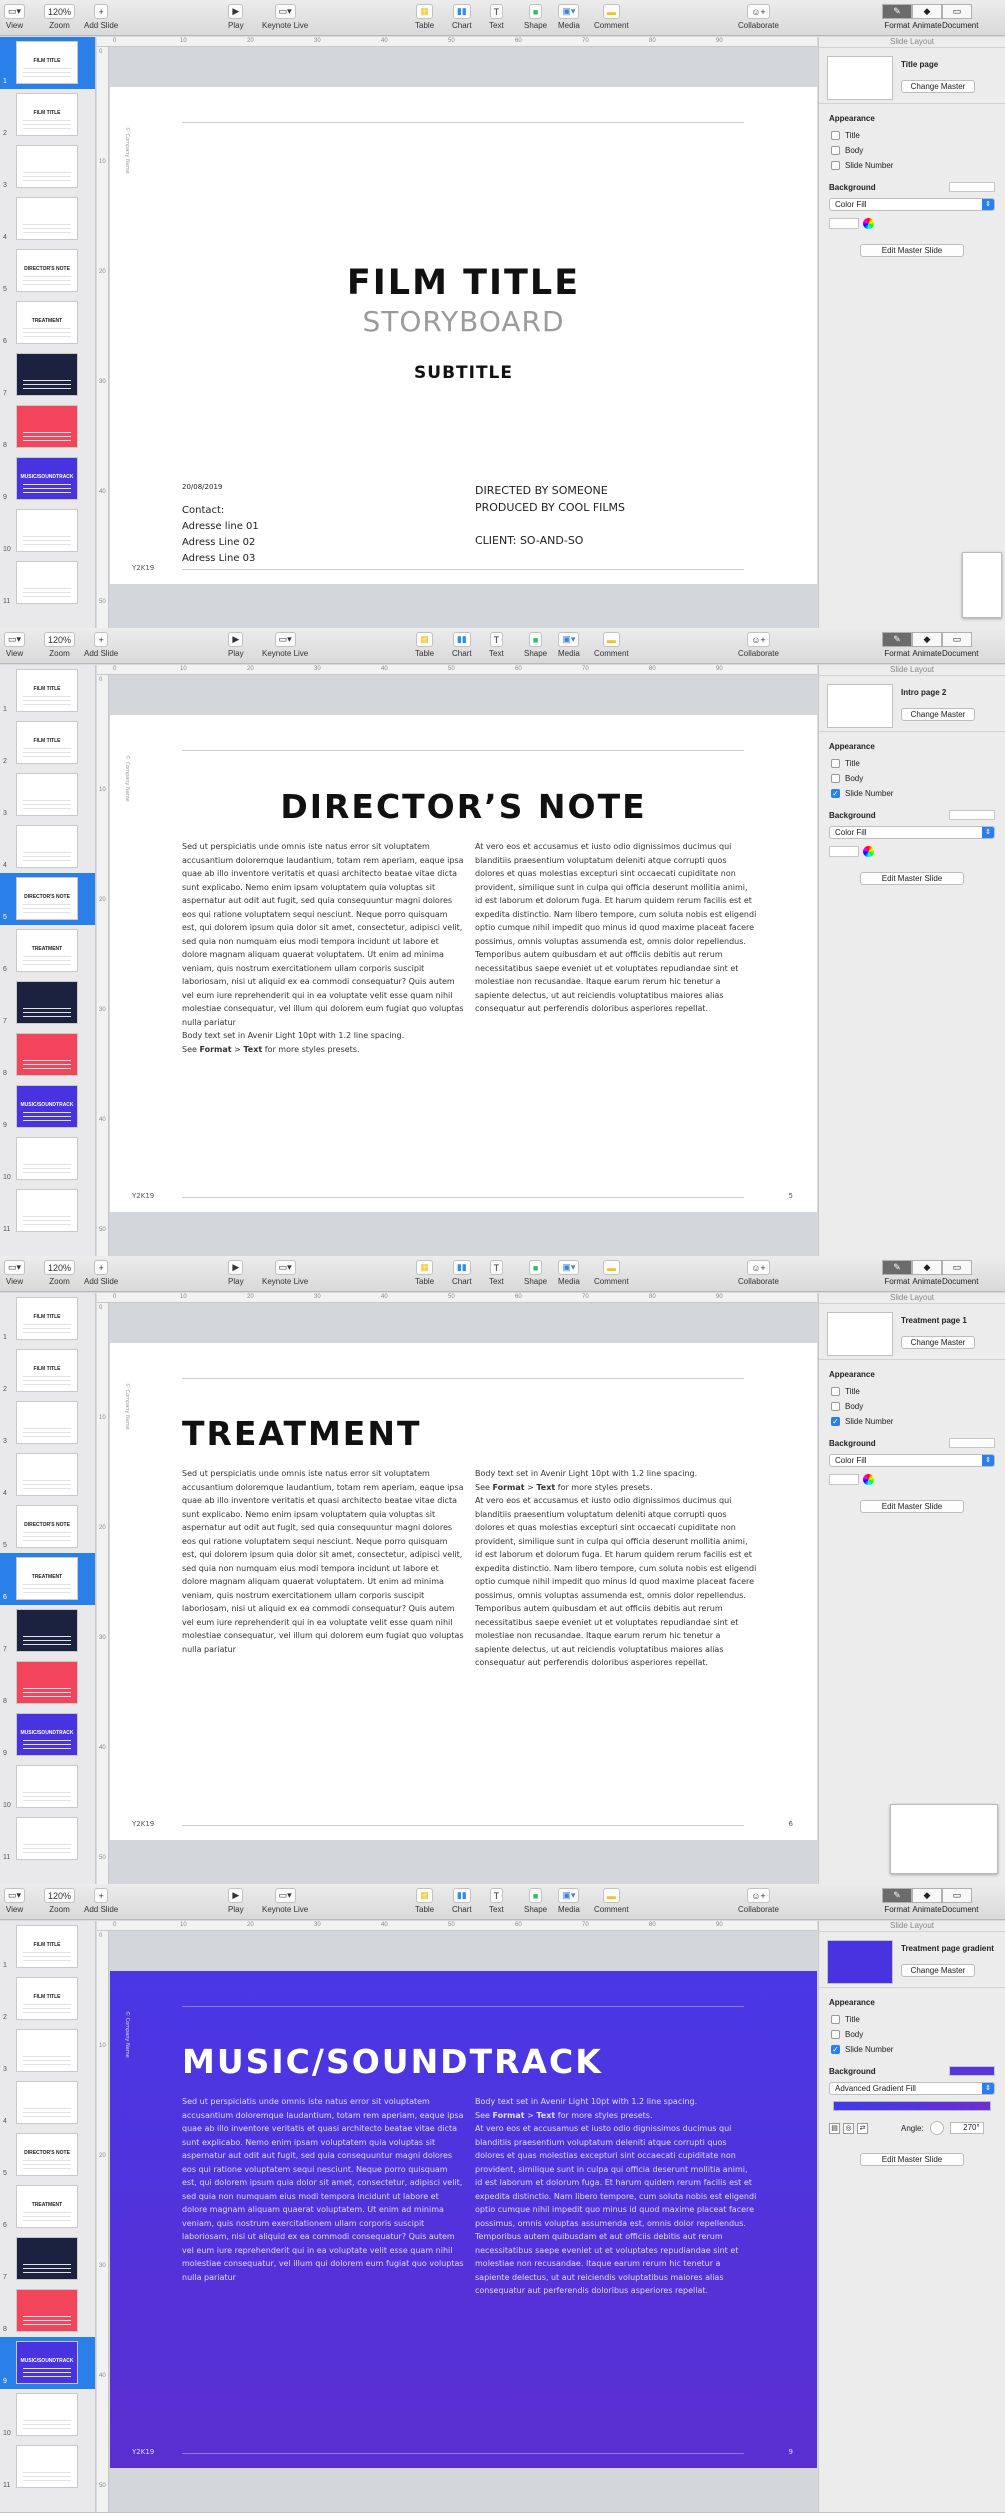 Image resolution: width=1005 pixels, height=2513 pixels. I want to click on slide-title: DIRECTOR’S NOTE, so click(463, 806).